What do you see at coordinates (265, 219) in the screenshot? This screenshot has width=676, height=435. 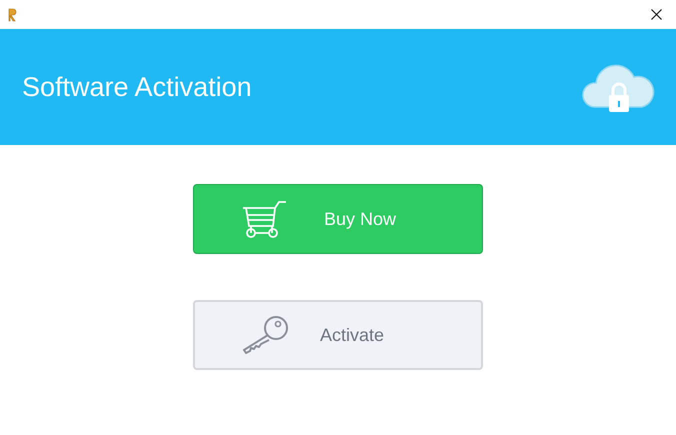 I see `cart-icon` at bounding box center [265, 219].